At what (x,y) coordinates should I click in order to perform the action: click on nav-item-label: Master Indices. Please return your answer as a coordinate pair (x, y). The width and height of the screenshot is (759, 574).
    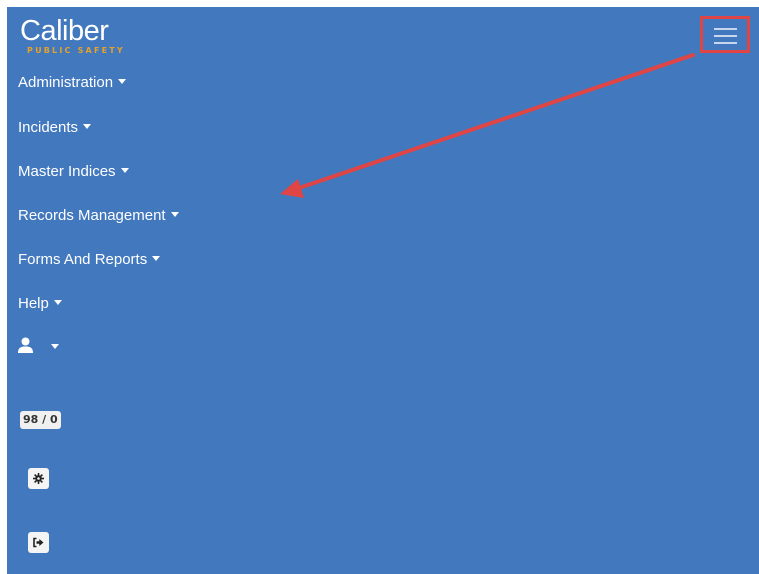
    Looking at the image, I should click on (67, 171).